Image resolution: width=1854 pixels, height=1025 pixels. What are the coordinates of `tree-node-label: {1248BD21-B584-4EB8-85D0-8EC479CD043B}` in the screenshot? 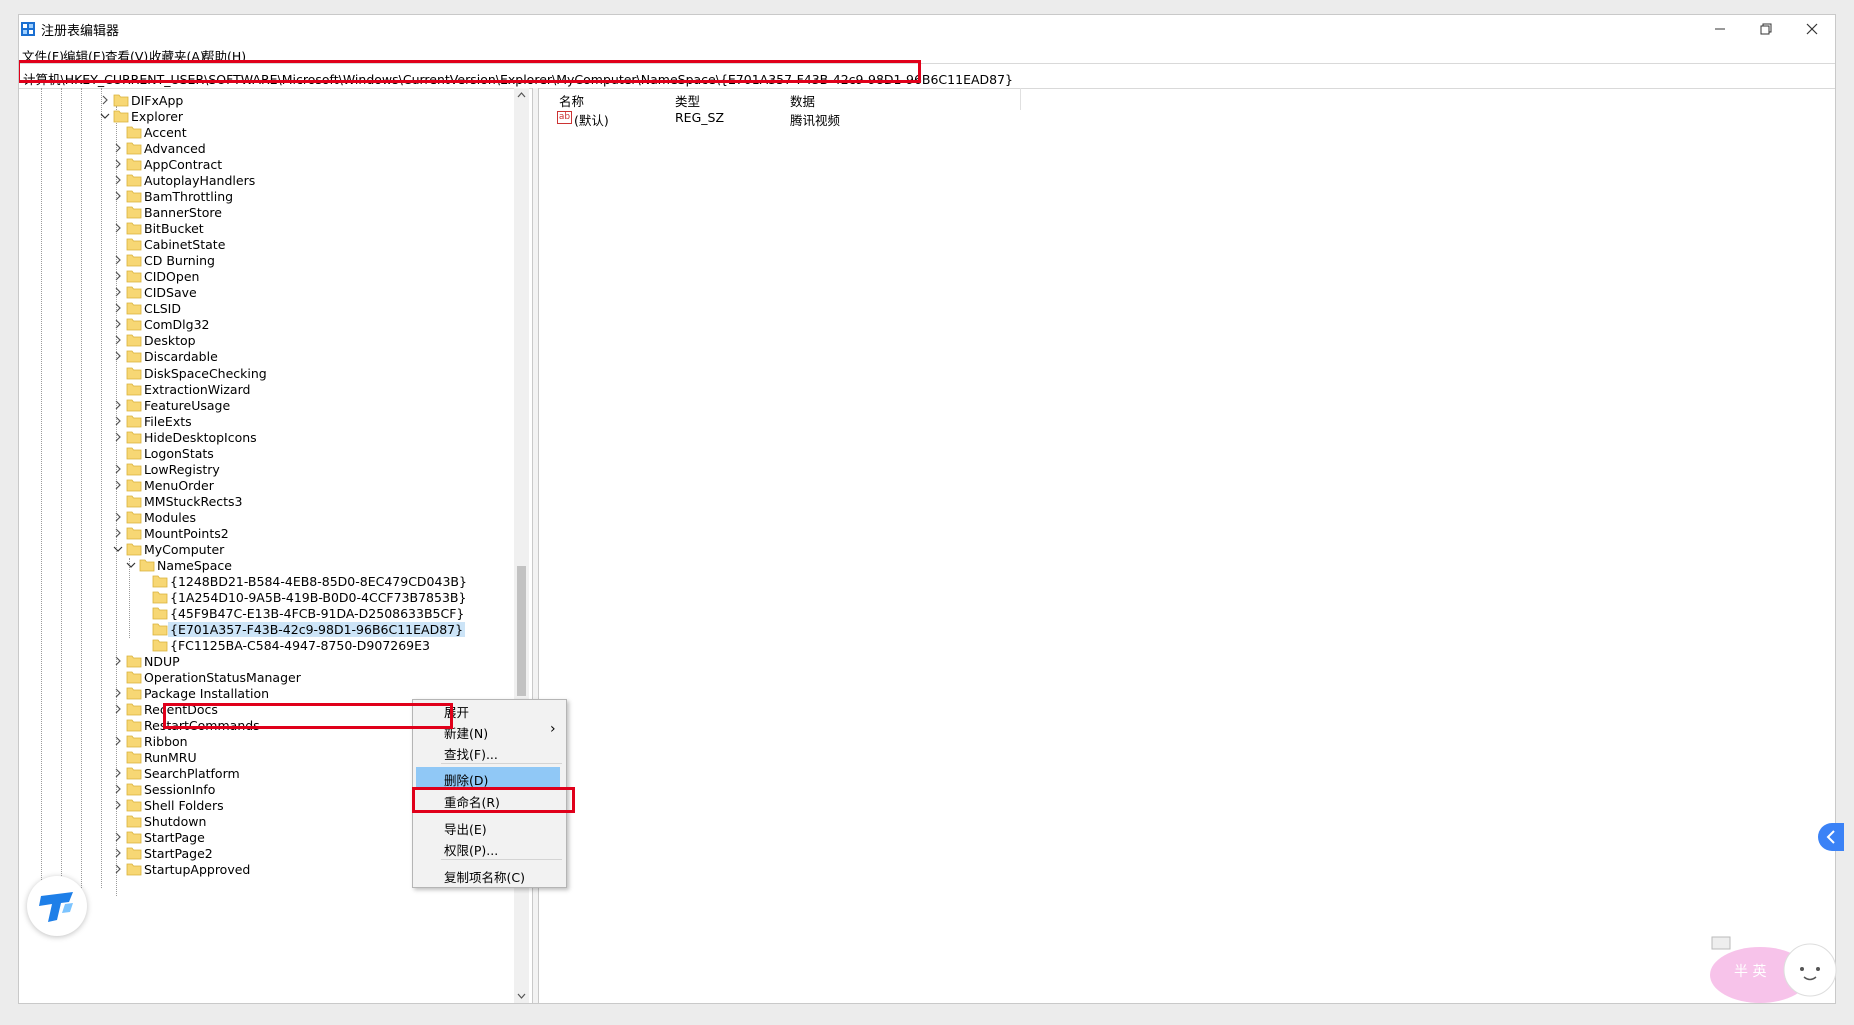 It's located at (318, 581).